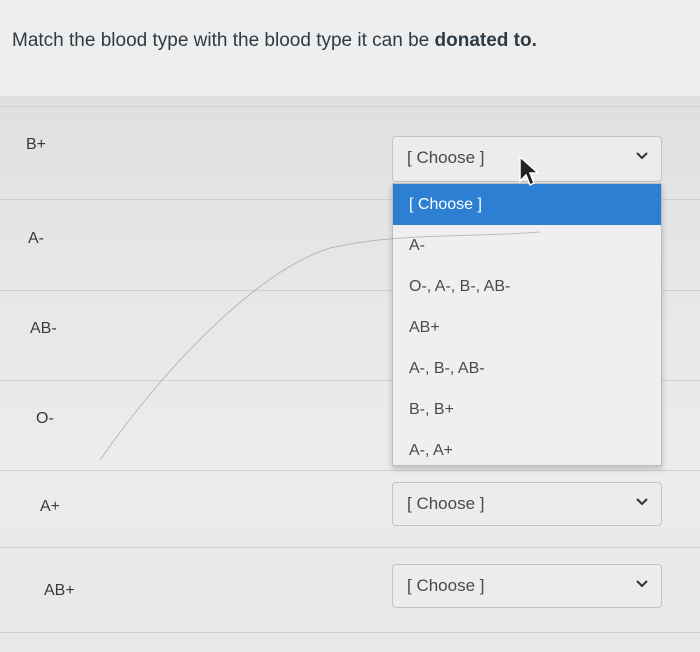 Image resolution: width=700 pixels, height=652 pixels. What do you see at coordinates (36, 144) in the screenshot?
I see `row-label-b-positive: B+` at bounding box center [36, 144].